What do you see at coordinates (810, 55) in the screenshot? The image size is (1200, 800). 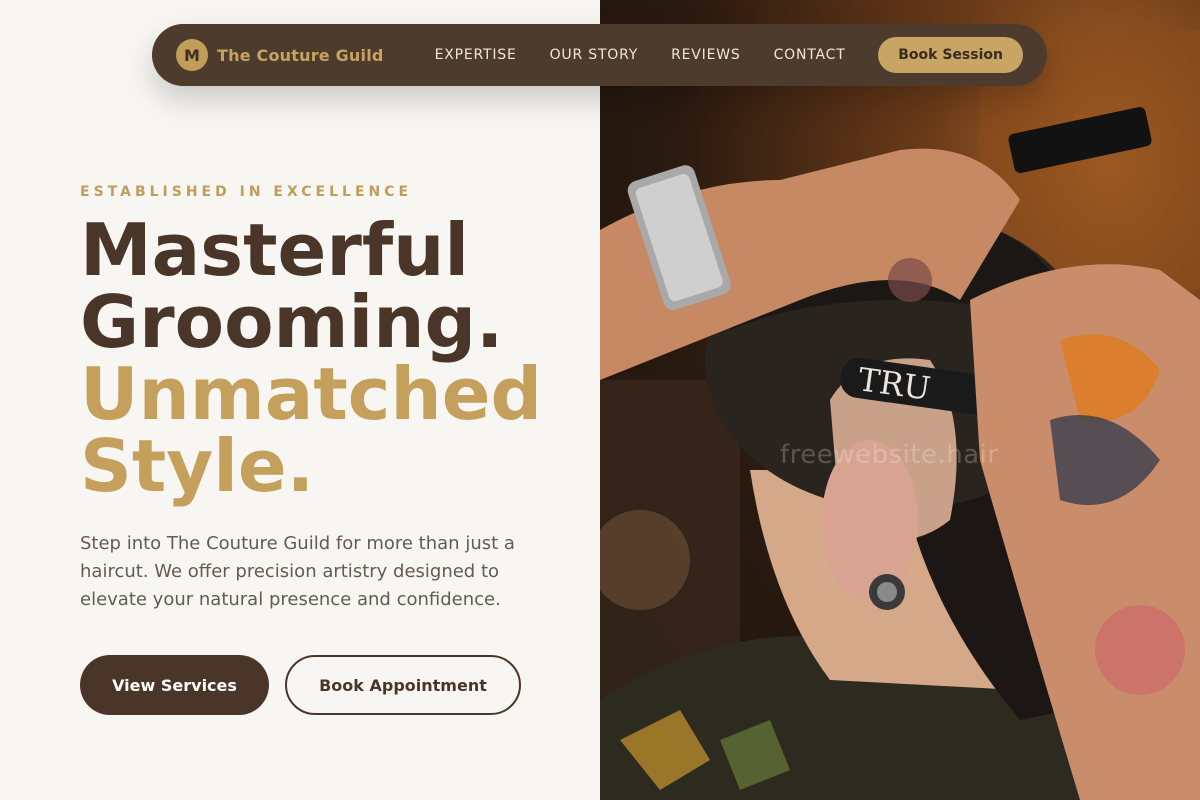 I see `nav-link-contact: CONTACT` at bounding box center [810, 55].